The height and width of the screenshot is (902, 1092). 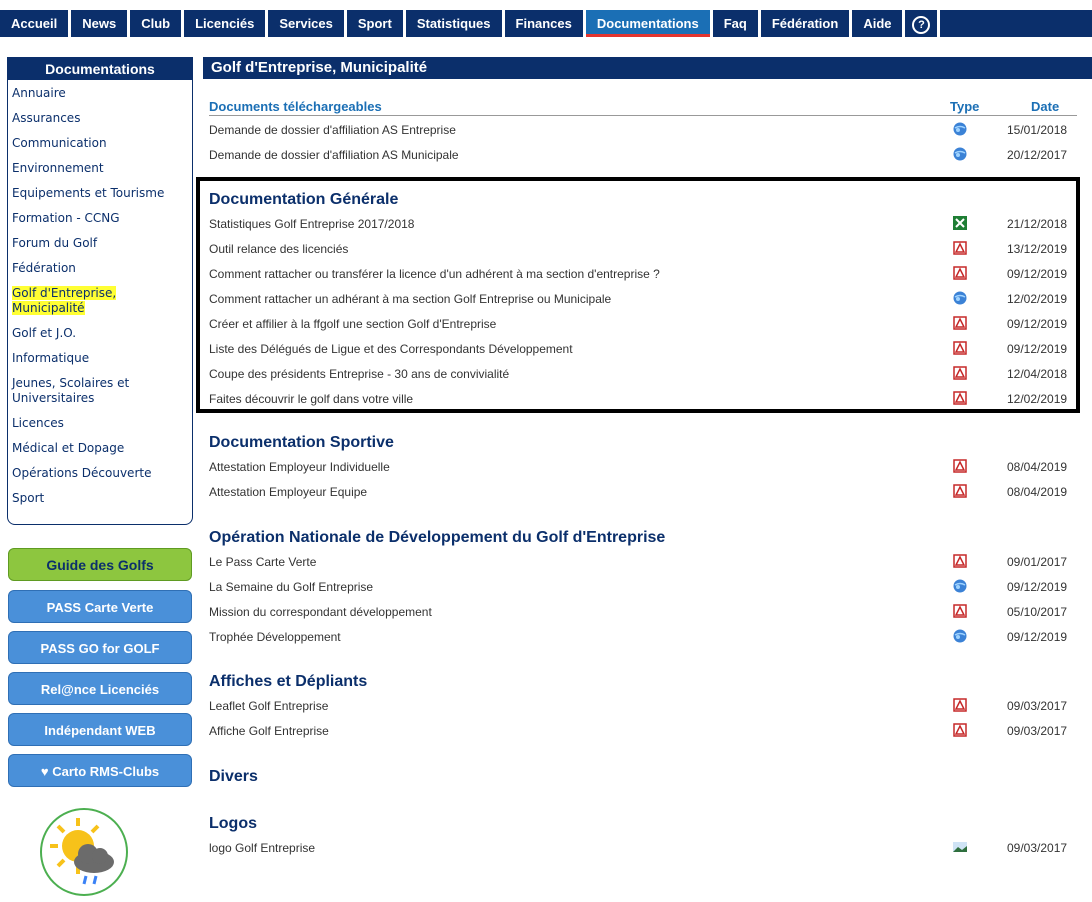 What do you see at coordinates (100, 647) in the screenshot?
I see `sidebar-button-2: PASS GO for GOLF` at bounding box center [100, 647].